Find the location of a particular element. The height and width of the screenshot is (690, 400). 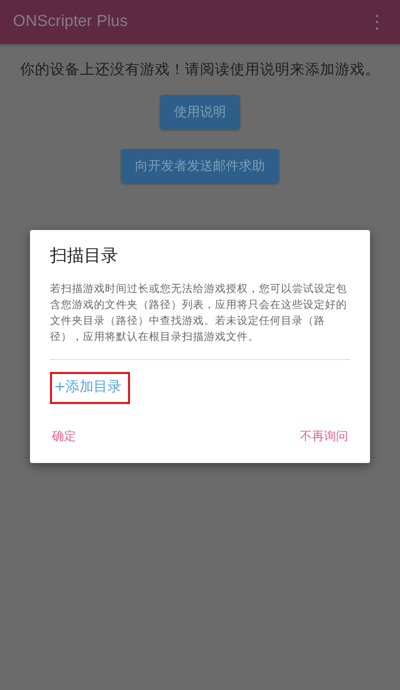

dialog-message: 若扫描游戏时间过长或您无法给游戏授权，您可以尝试设定包含您游戏的文件夹（路径）列表，应用将只会在这些设定好的文件夹目录（路径）中查找游戏。若未设定任何目录（路径），应用将默认在根目录扫描游戏文件。 is located at coordinates (199, 313).